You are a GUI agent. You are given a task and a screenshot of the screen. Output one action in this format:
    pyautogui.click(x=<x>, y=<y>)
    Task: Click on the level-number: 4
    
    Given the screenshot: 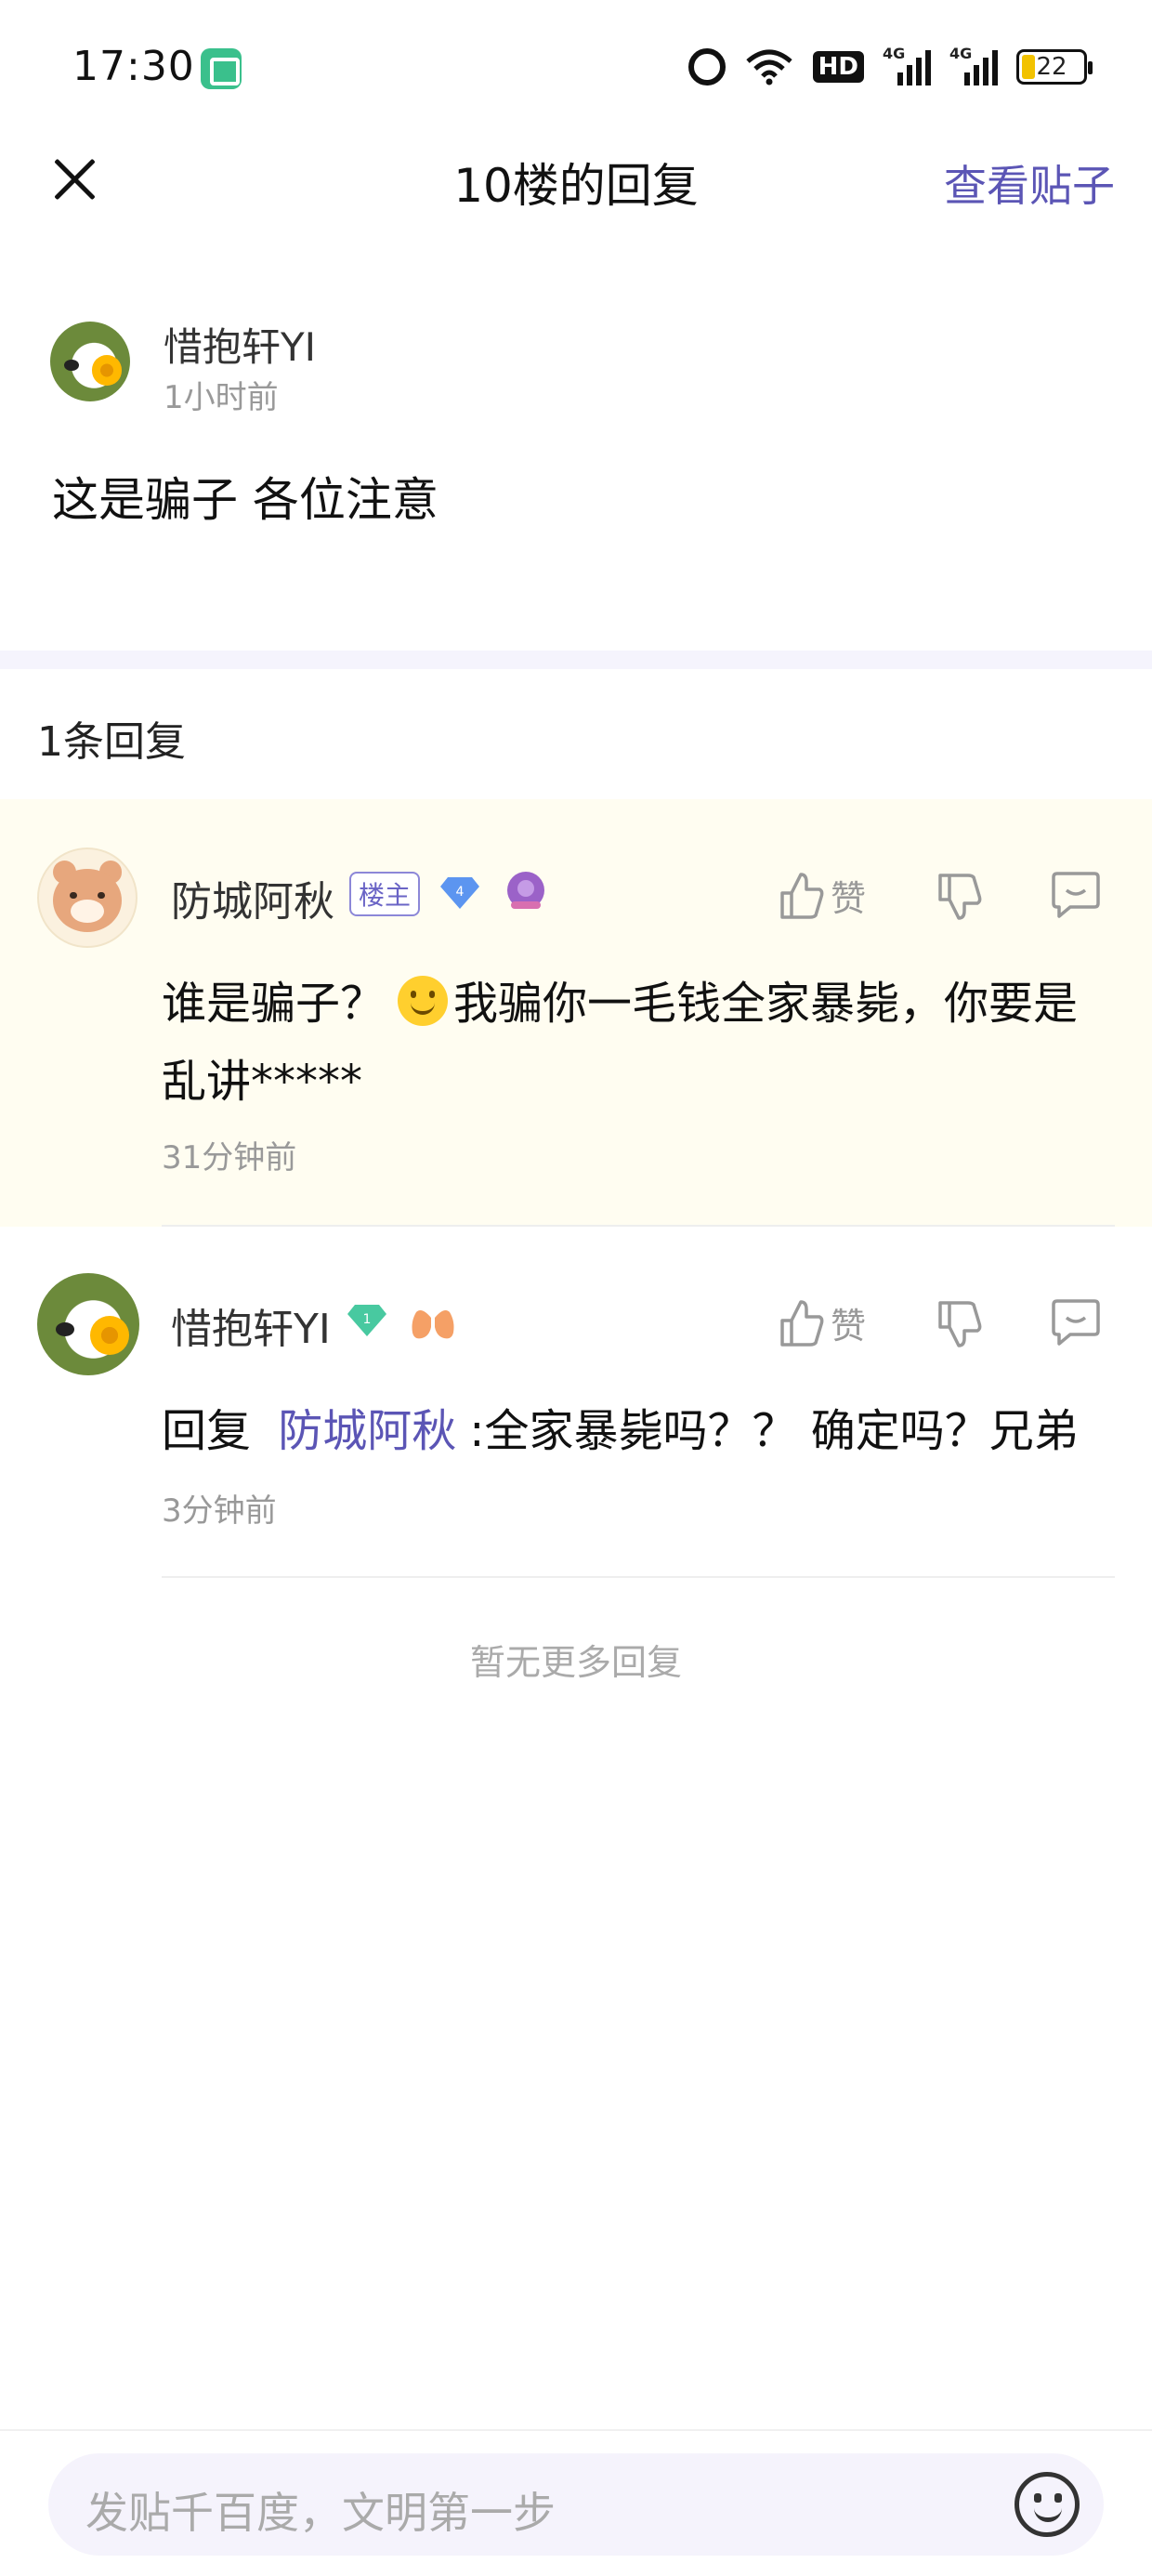 What is the action you would take?
    pyautogui.click(x=460, y=892)
    